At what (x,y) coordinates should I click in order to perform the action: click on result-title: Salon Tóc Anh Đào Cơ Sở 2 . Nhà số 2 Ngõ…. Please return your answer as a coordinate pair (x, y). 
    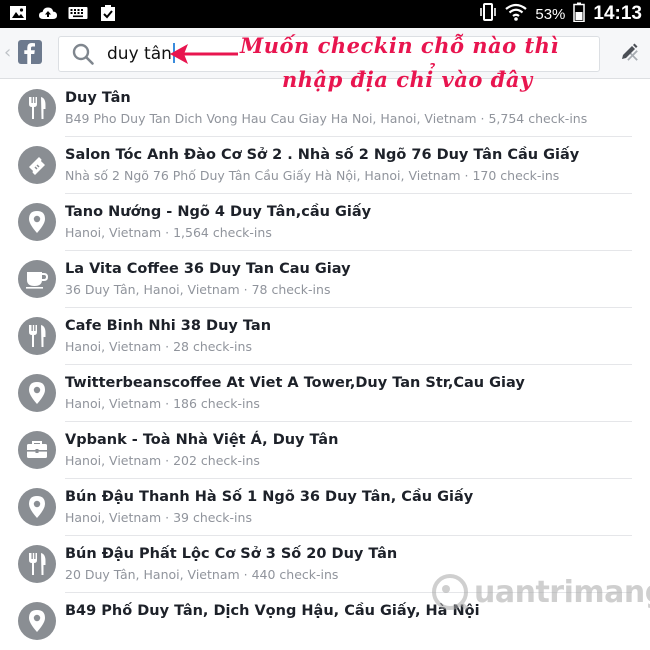
    Looking at the image, I should click on (322, 155).